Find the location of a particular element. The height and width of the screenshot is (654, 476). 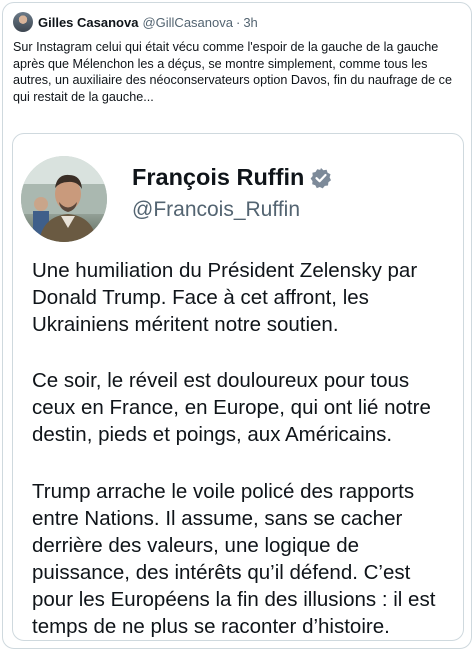

embedded-author-name: François Ruffin is located at coordinates (232, 177).